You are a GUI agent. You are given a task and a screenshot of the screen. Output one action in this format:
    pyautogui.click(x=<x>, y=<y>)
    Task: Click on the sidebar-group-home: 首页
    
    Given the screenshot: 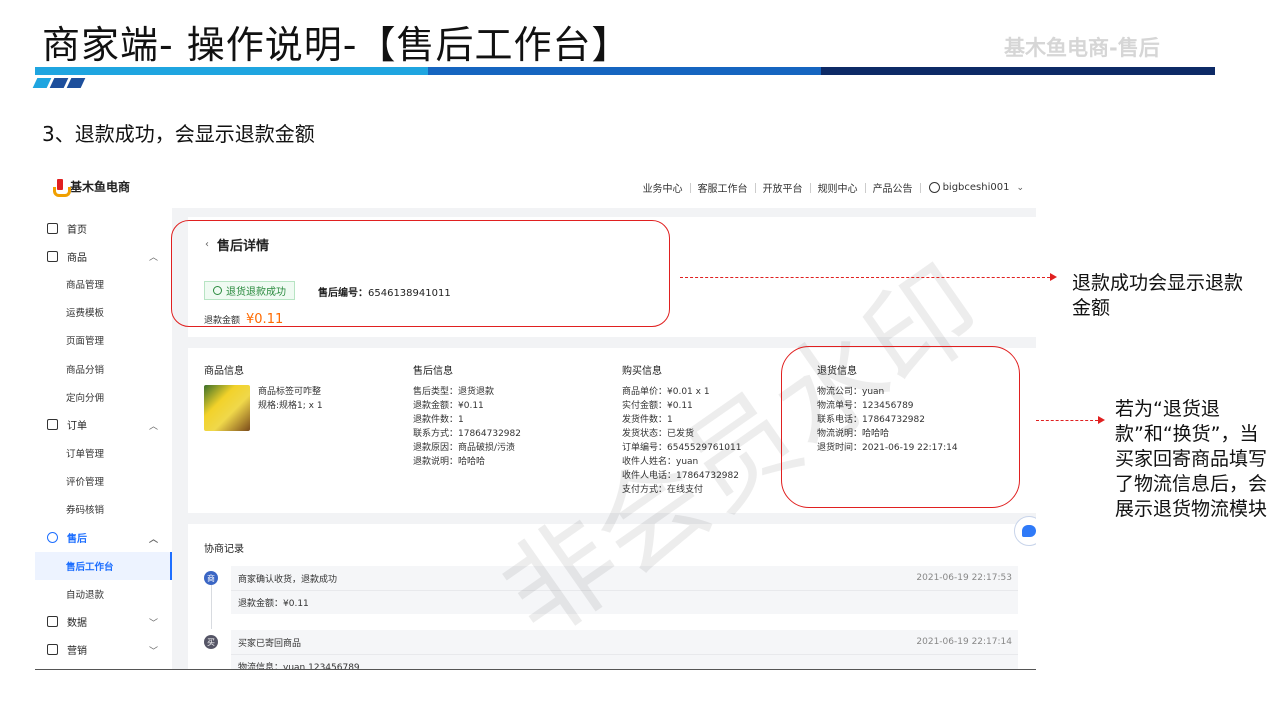 What is the action you would take?
    pyautogui.click(x=103, y=228)
    